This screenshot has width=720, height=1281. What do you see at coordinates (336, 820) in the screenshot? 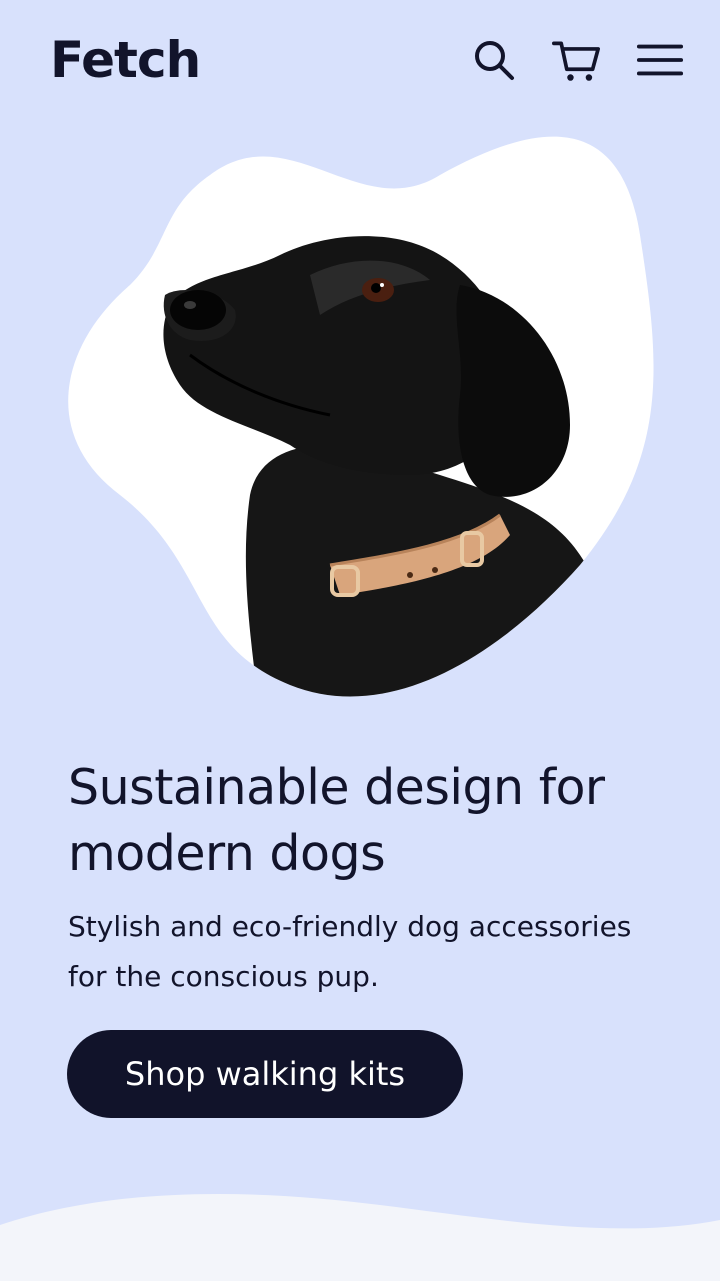
I see `hero-headline: Sustainable design for modern dogs` at bounding box center [336, 820].